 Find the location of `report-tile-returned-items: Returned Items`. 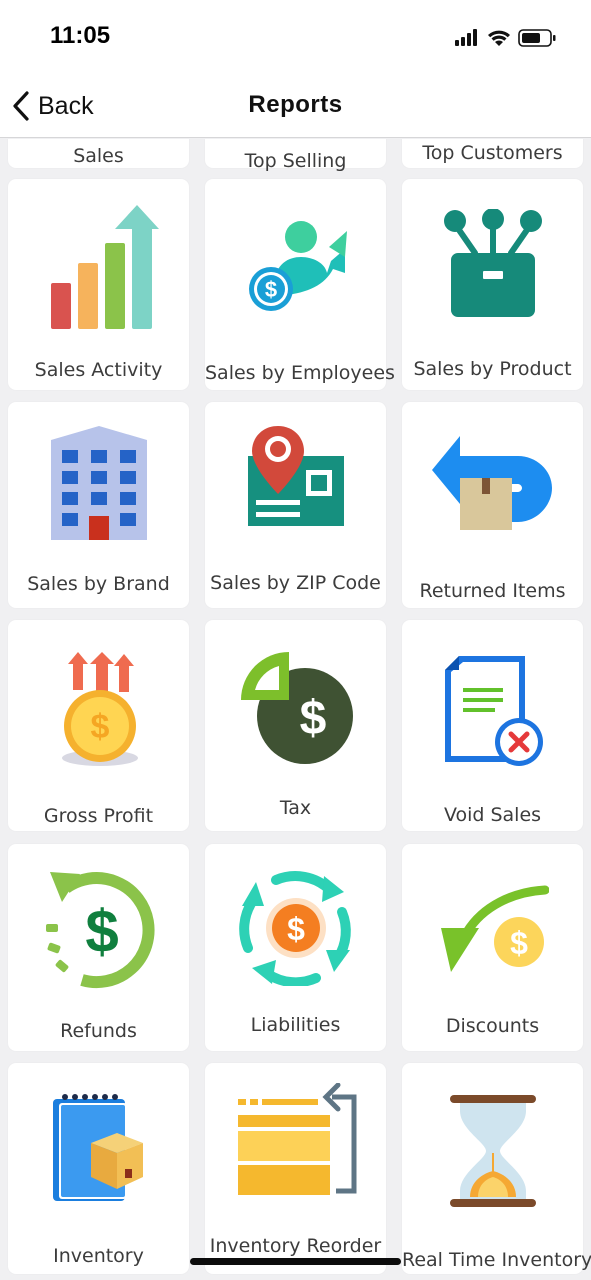

report-tile-returned-items: Returned Items is located at coordinates (492, 505).